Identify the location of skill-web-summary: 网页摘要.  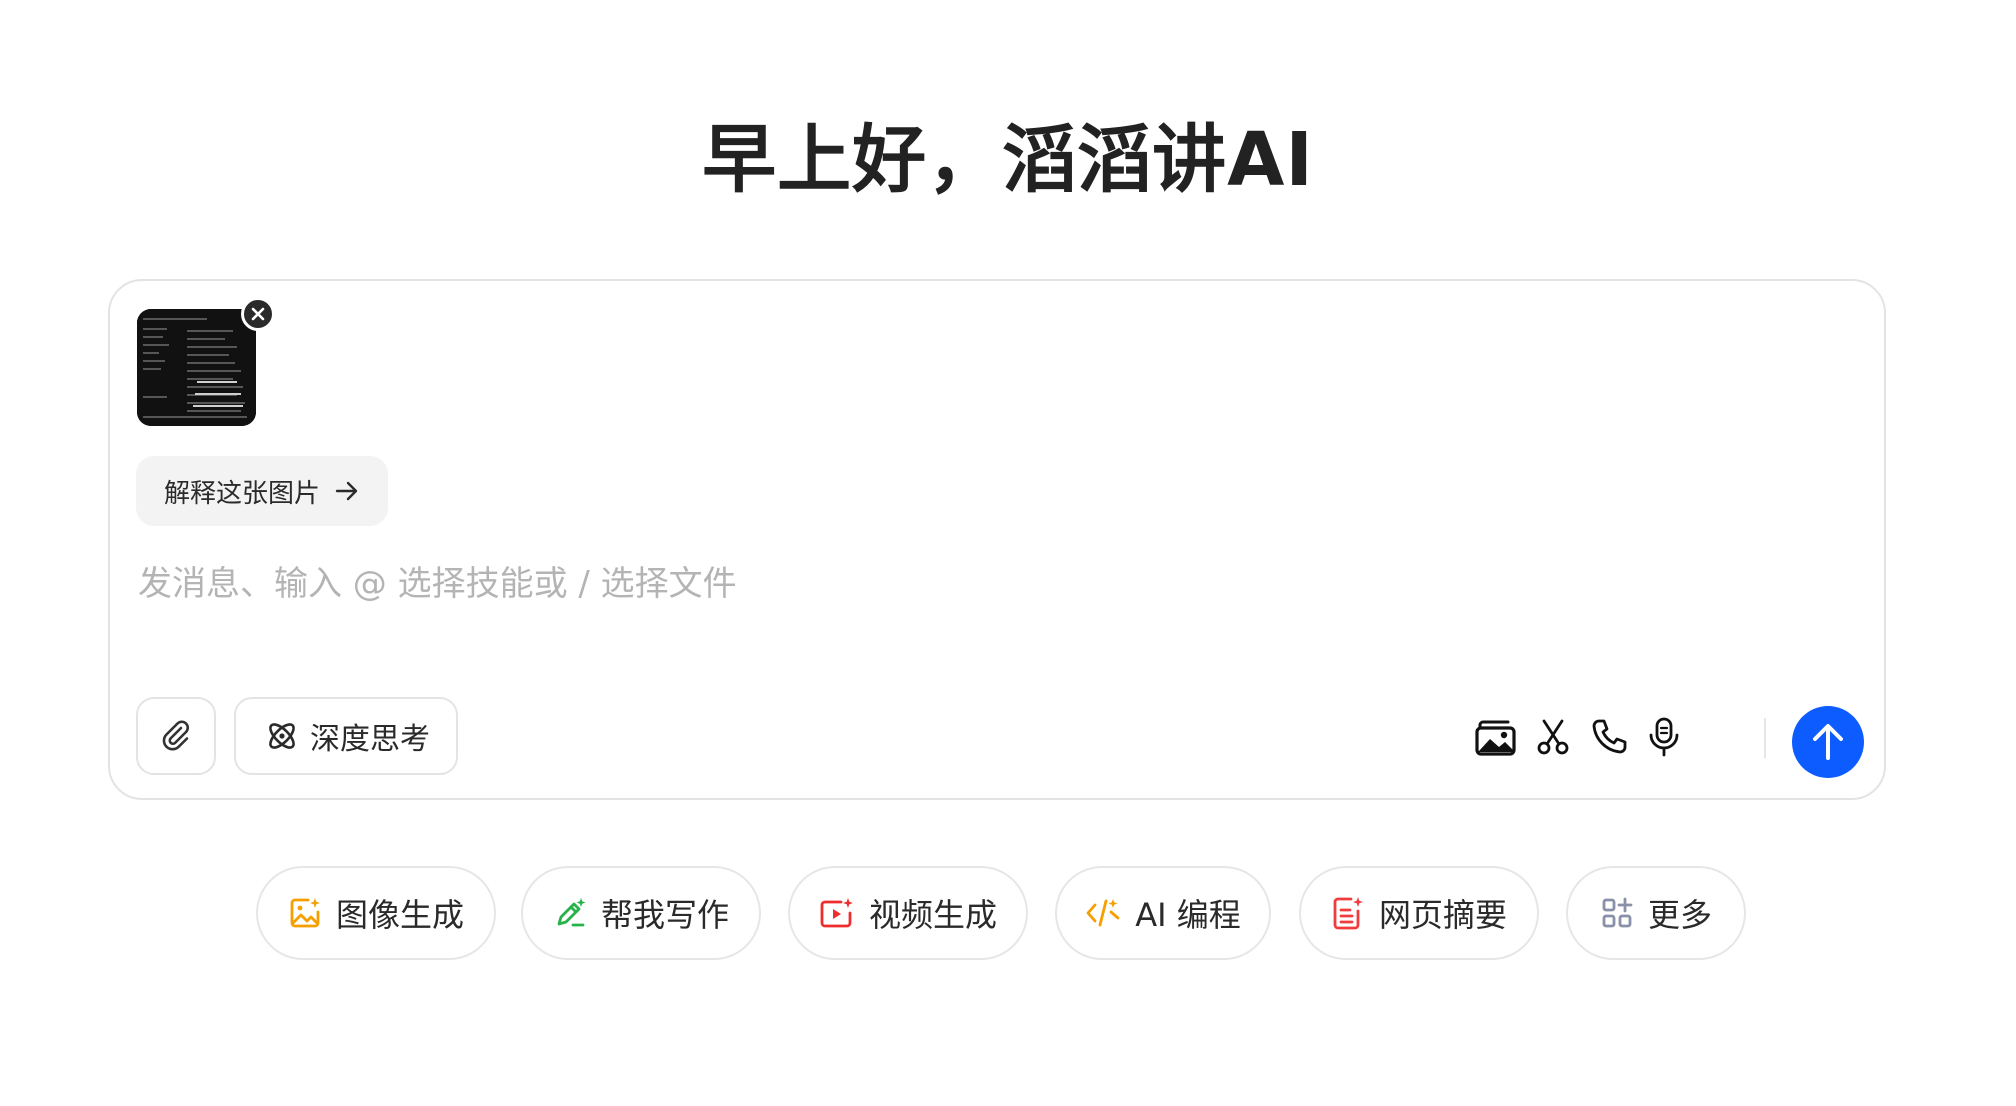
(1419, 913).